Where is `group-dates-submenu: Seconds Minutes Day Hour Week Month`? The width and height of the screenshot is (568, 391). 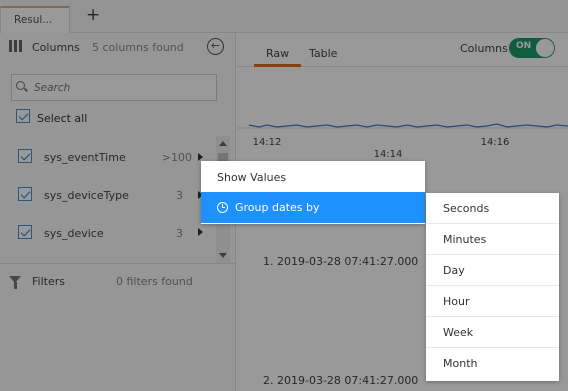
group-dates-submenu: Seconds Minutes Day Hour Week Month is located at coordinates (492, 287).